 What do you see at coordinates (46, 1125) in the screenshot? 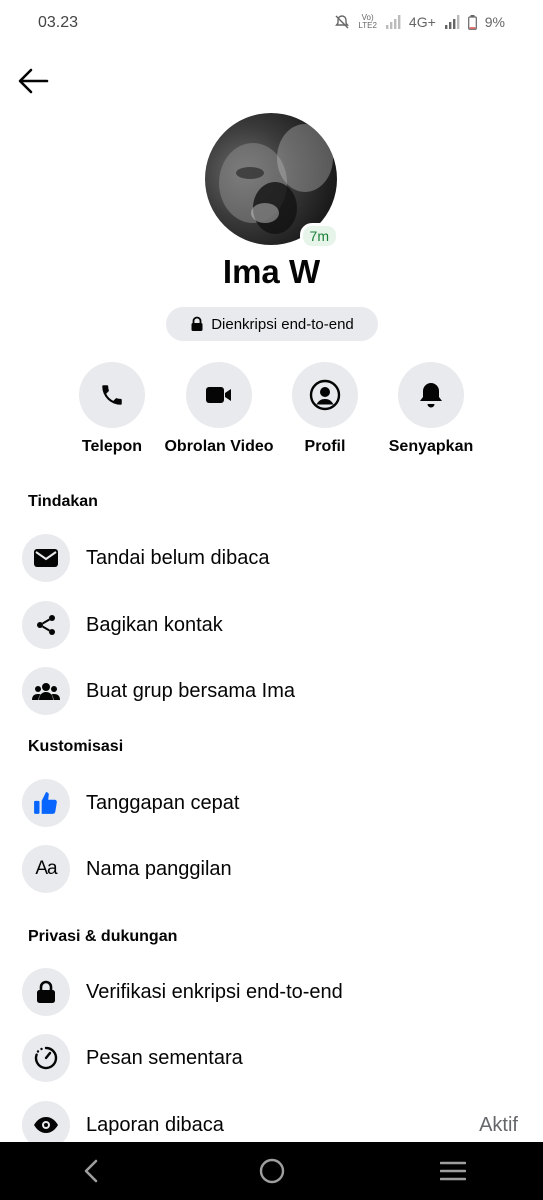
I see `eye-icon` at bounding box center [46, 1125].